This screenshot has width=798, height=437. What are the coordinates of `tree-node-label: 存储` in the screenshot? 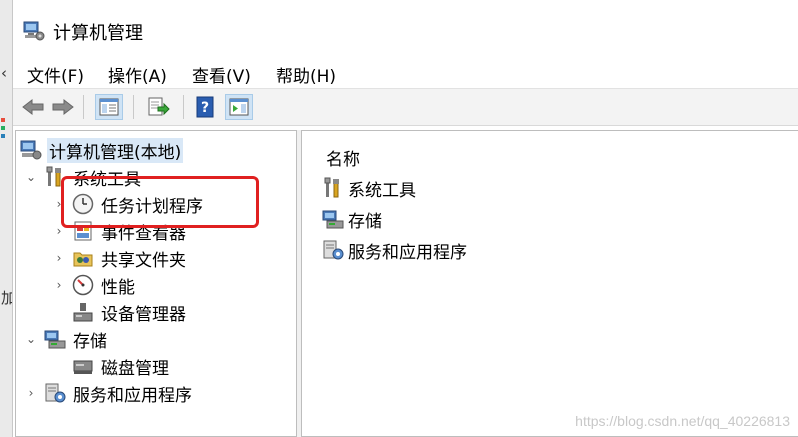 It's located at (90, 341).